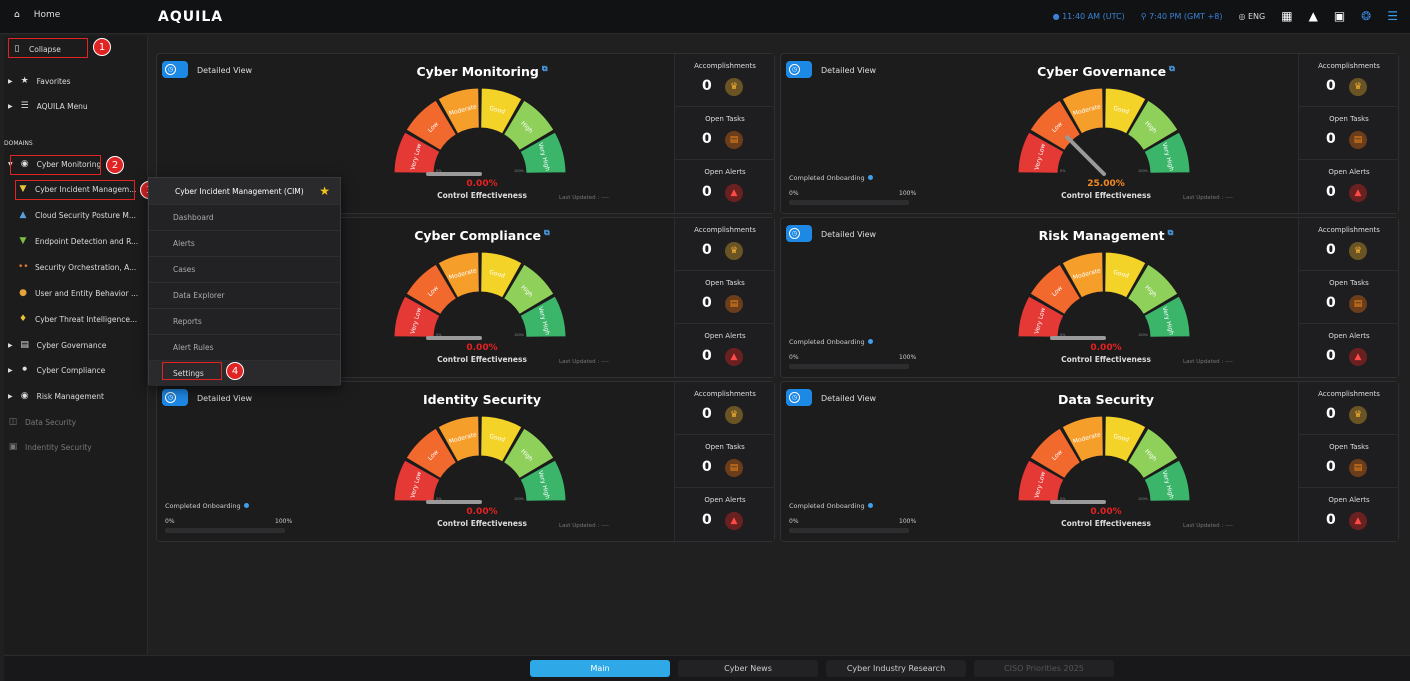  Describe the element at coordinates (50, 447) in the screenshot. I see `sidebar-item-identity-security: ▣ Indentity Security` at that location.